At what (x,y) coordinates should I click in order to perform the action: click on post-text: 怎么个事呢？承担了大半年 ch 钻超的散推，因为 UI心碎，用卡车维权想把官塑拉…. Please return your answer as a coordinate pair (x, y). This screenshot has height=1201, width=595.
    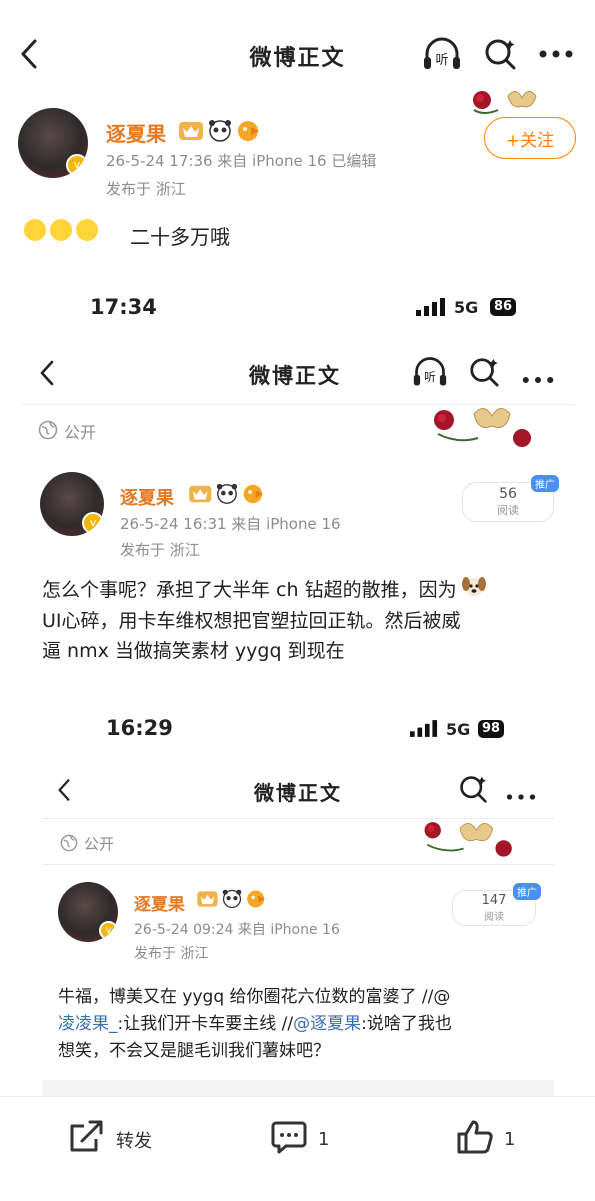
    Looking at the image, I should click on (302, 620).